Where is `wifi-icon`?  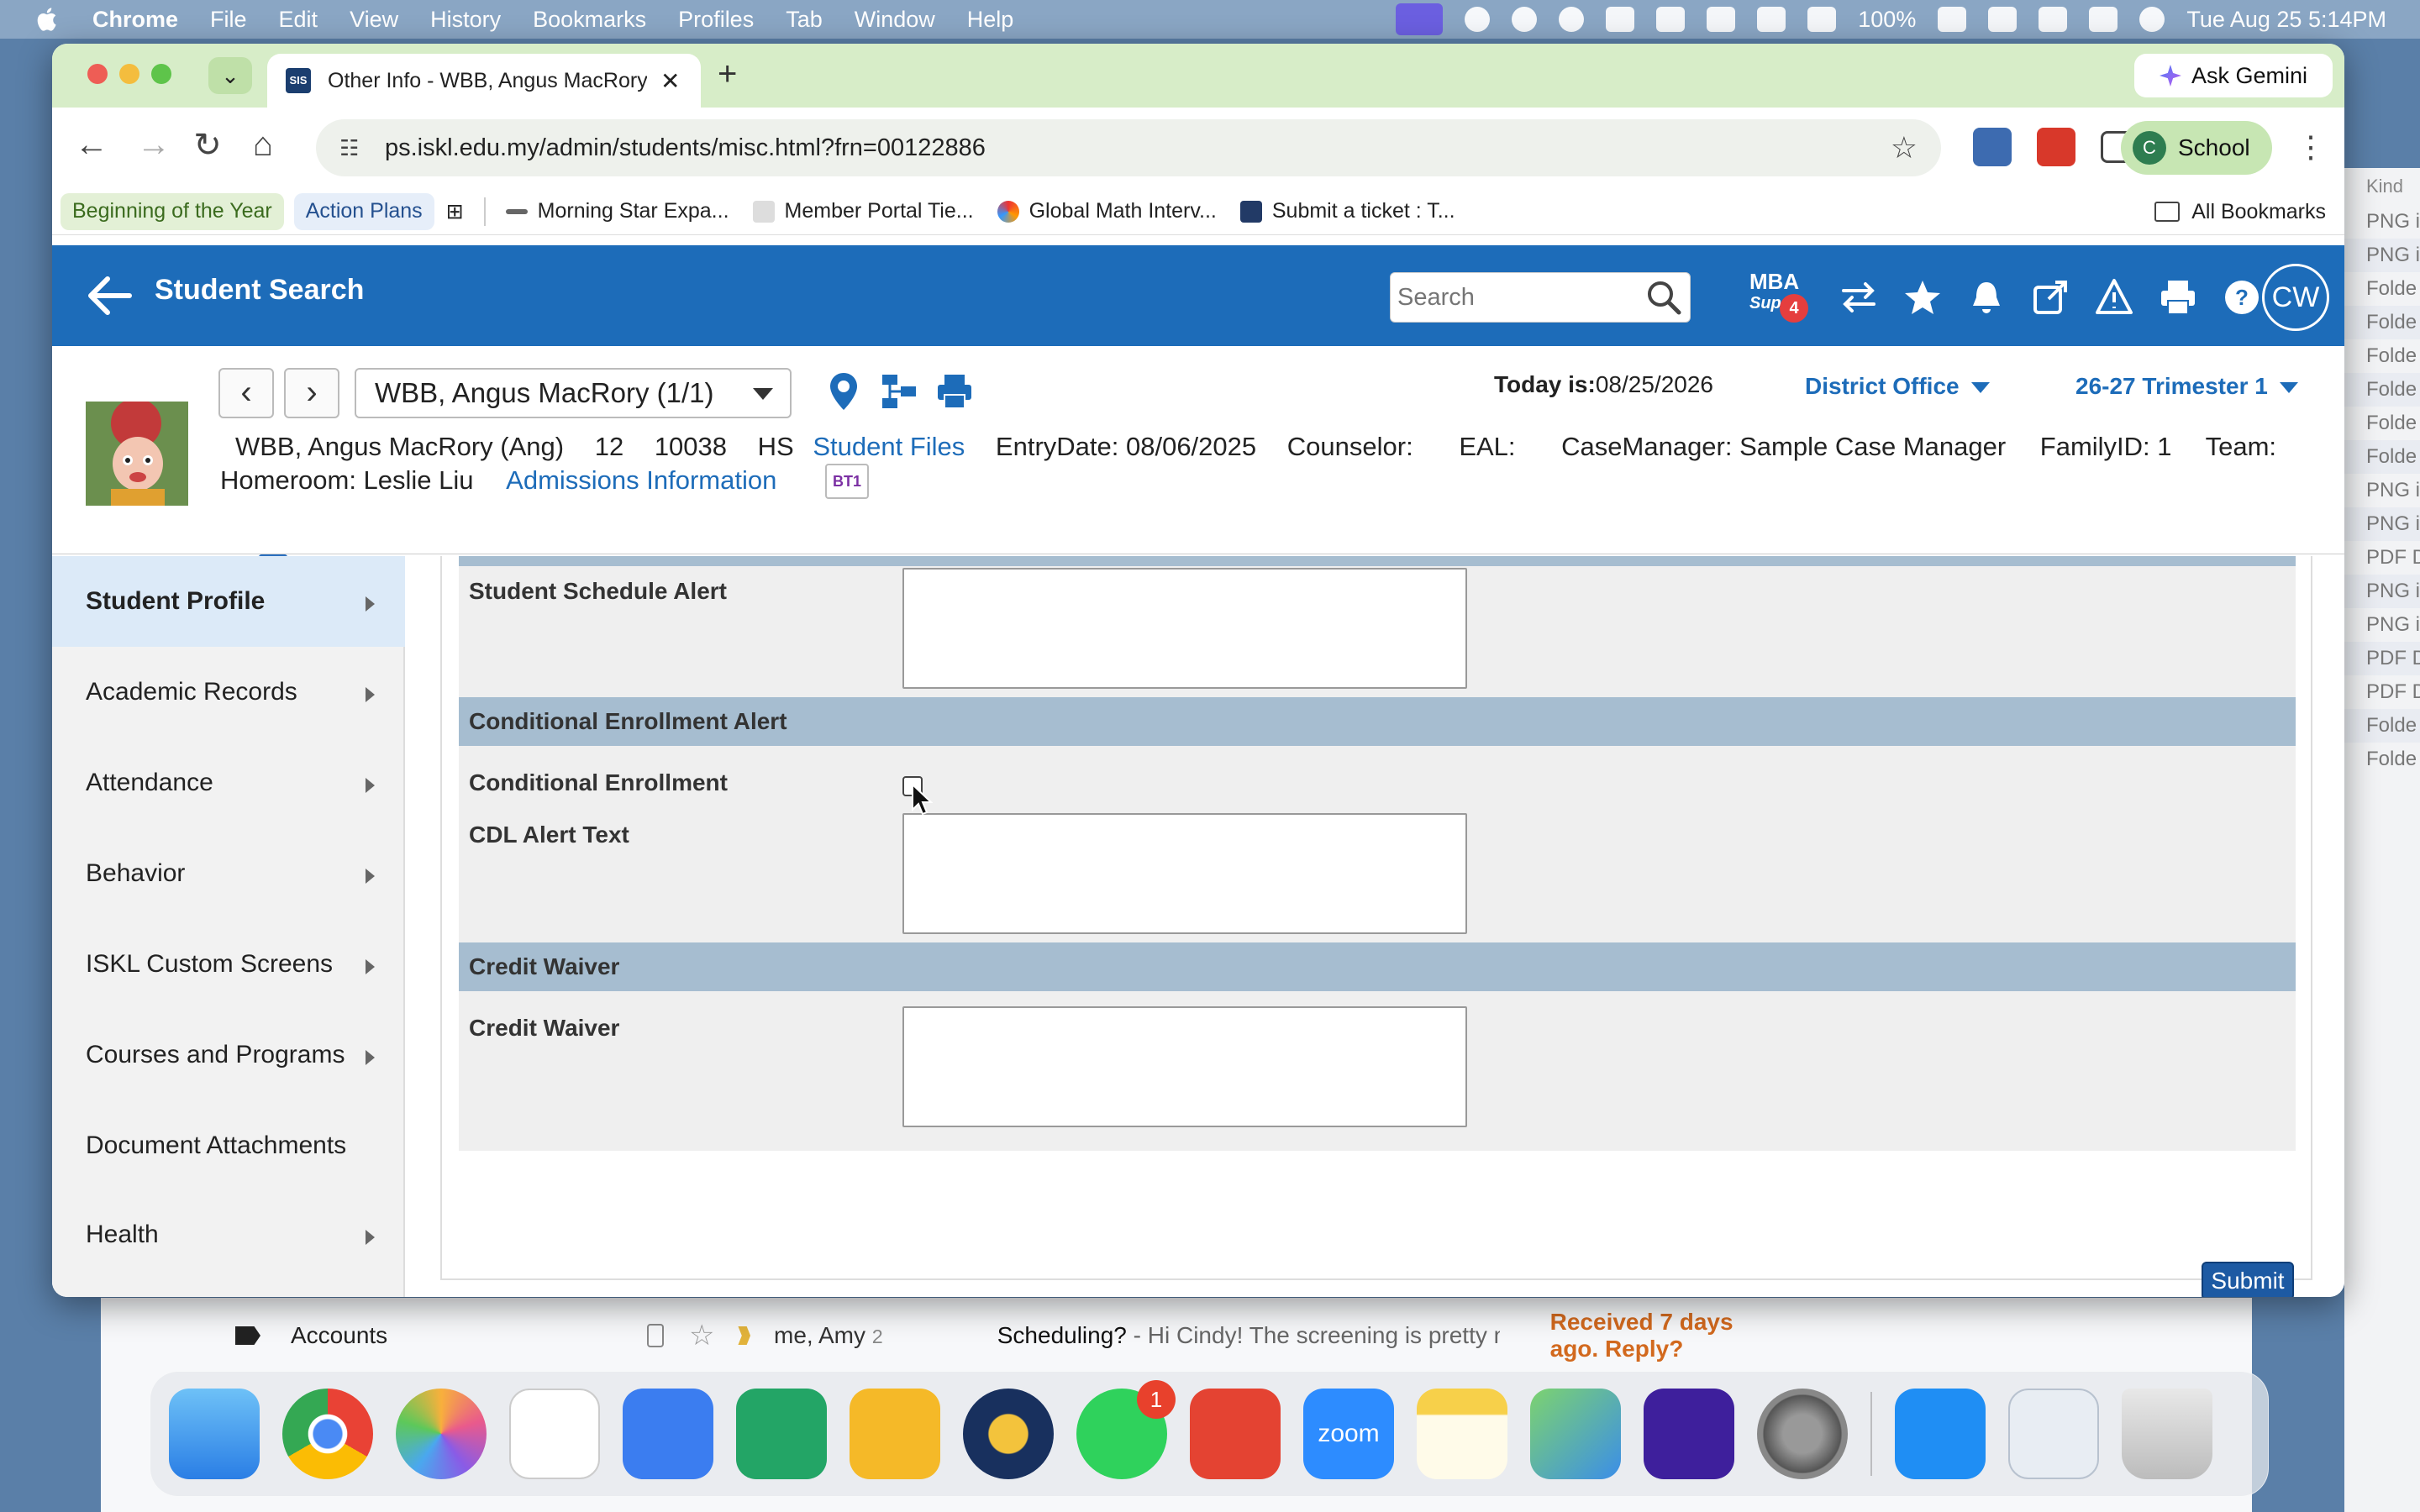
wifi-icon is located at coordinates (2003, 19).